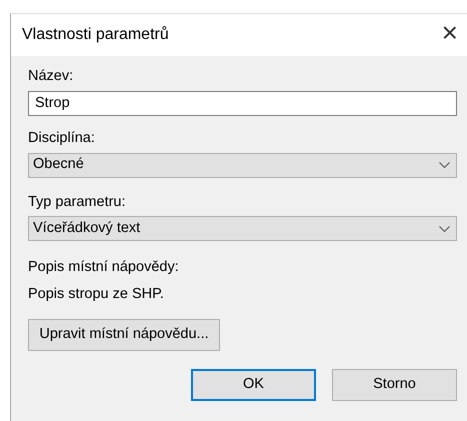 This screenshot has width=467, height=421. Describe the element at coordinates (454, 35) in the screenshot. I see `close-button: ×` at that location.